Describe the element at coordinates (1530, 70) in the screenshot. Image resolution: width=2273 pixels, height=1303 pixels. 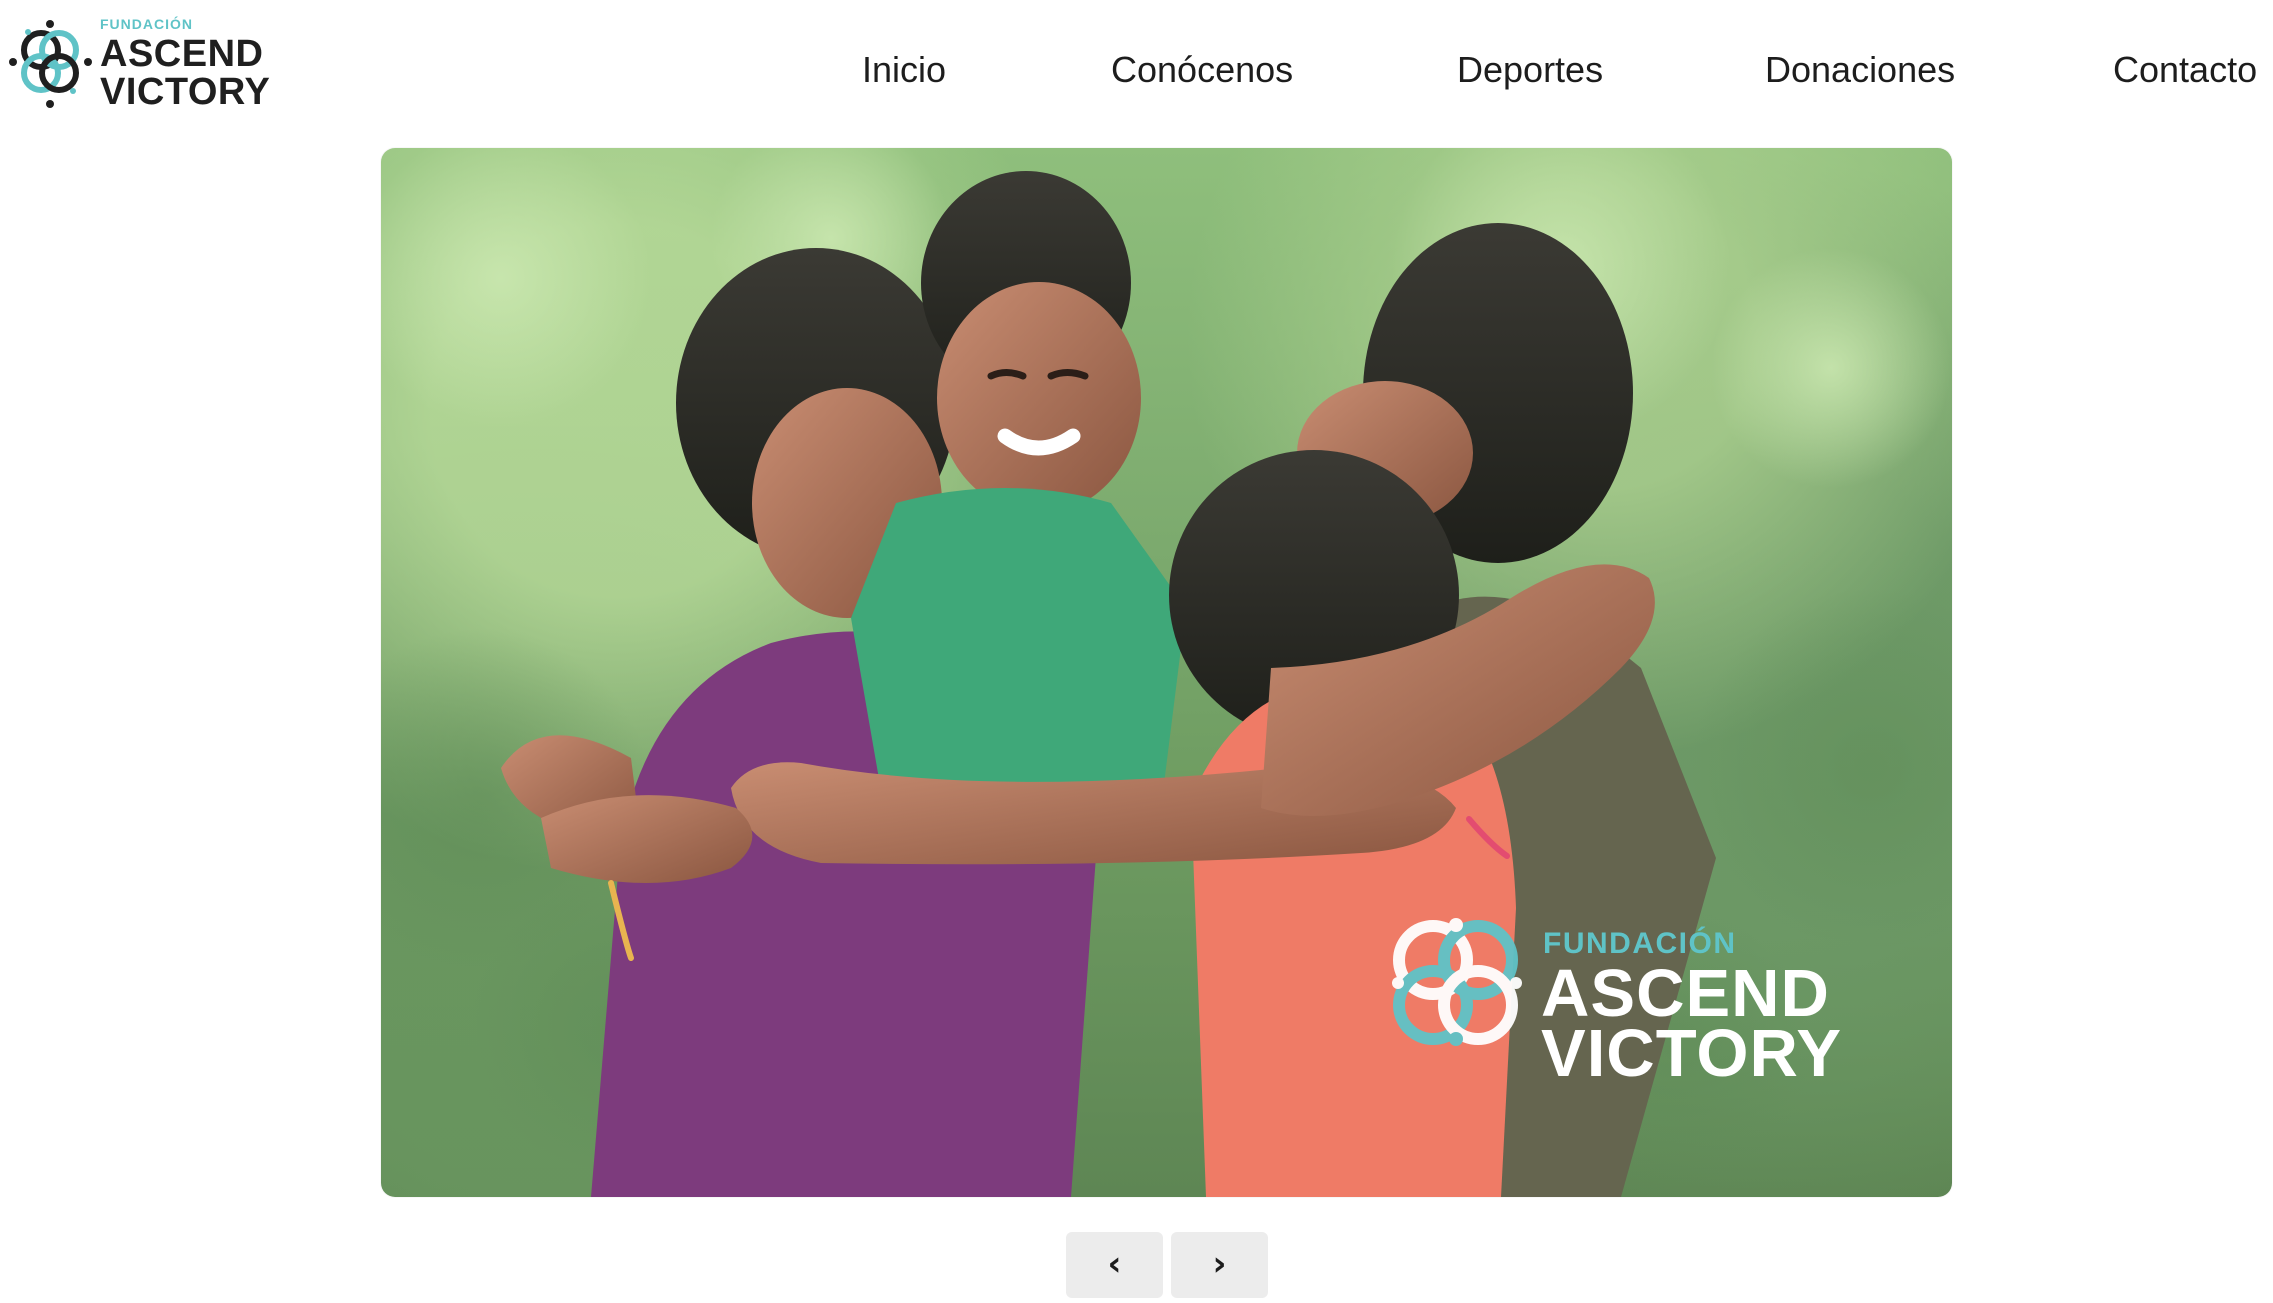
I see `nav-link-deportes: Deportes` at that location.